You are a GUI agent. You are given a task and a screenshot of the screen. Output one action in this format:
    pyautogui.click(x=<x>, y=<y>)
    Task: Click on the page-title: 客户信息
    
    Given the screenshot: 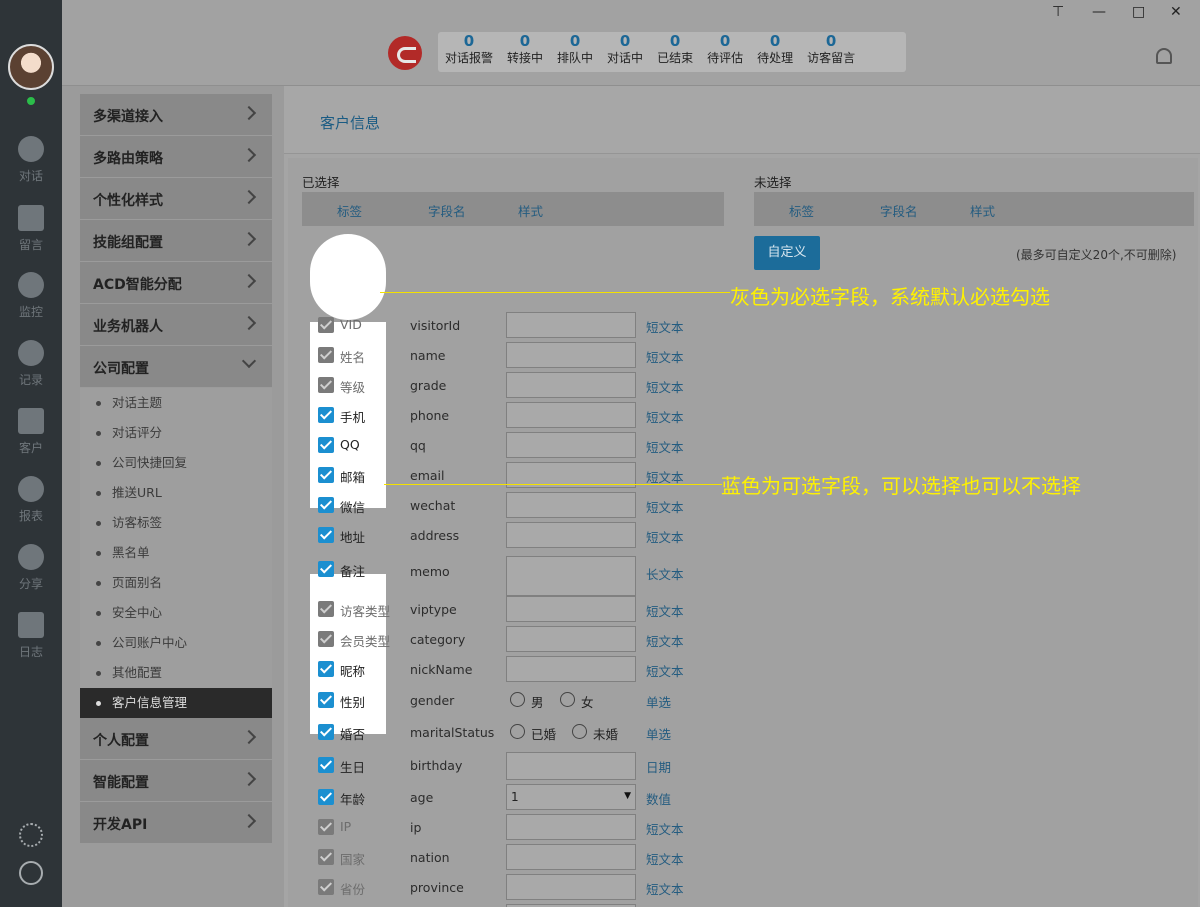 What is the action you would take?
    pyautogui.click(x=350, y=123)
    